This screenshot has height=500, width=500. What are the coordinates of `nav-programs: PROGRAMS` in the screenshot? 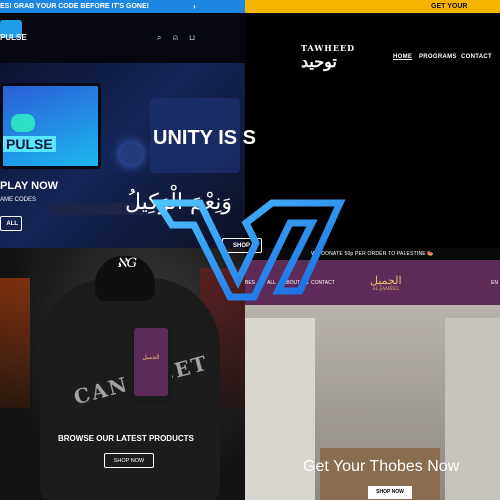 It's located at (438, 57).